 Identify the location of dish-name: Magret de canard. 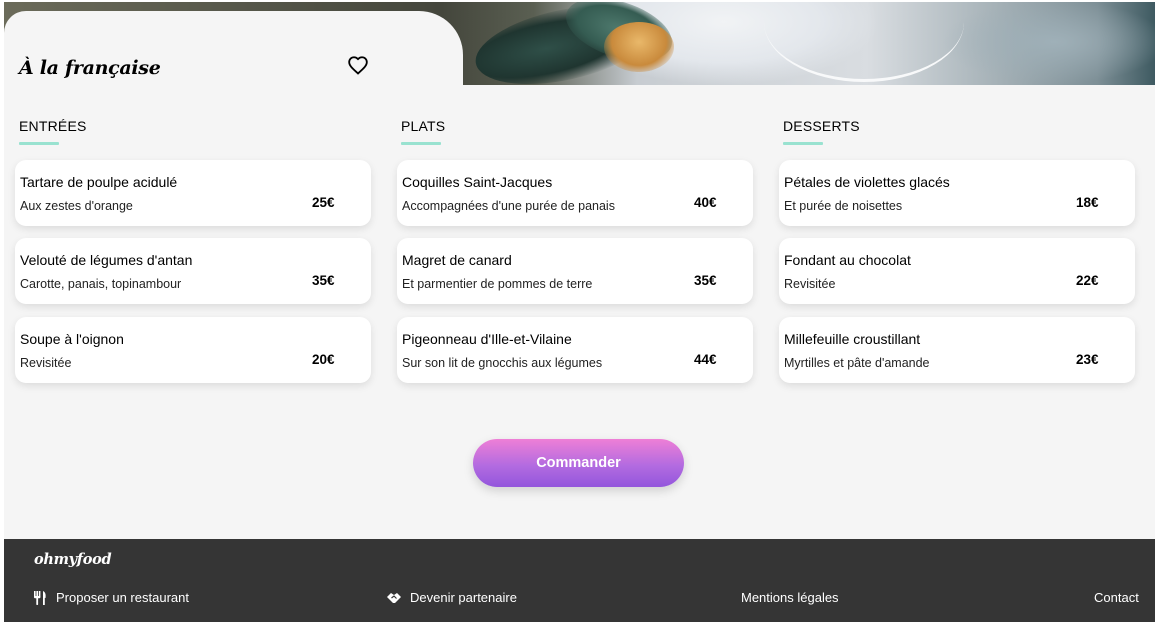
(457, 260).